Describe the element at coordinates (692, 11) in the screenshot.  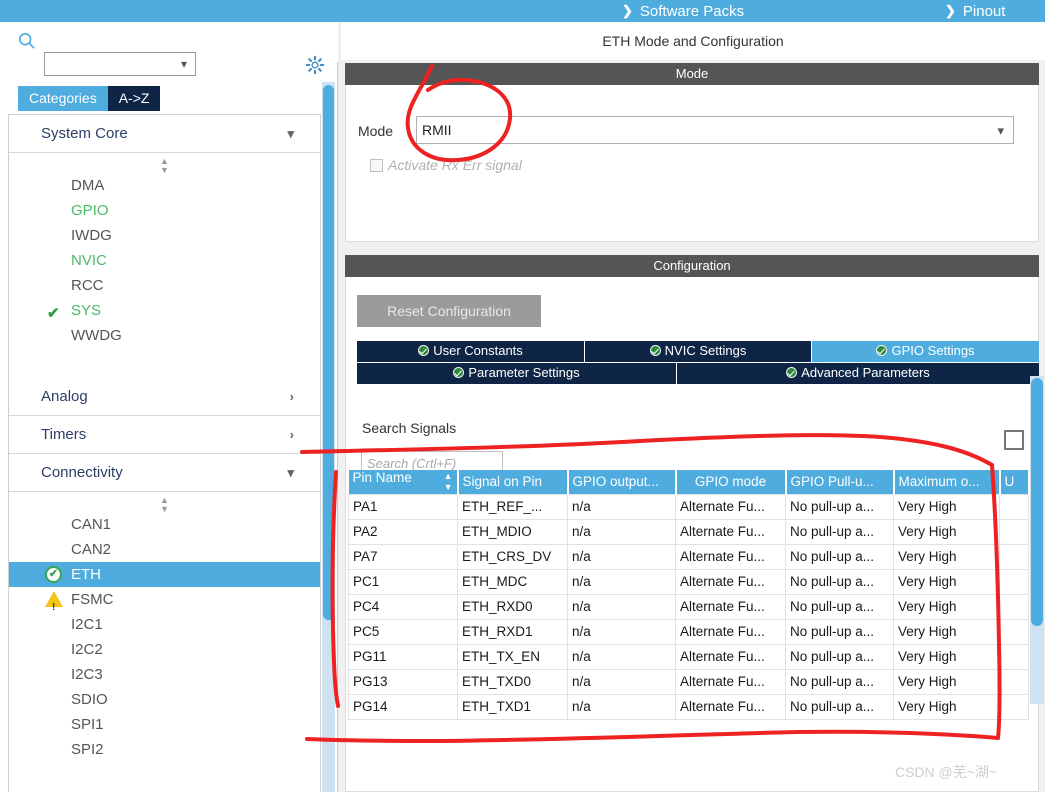
I see `menu-software-packs-label: Software Packs` at that location.